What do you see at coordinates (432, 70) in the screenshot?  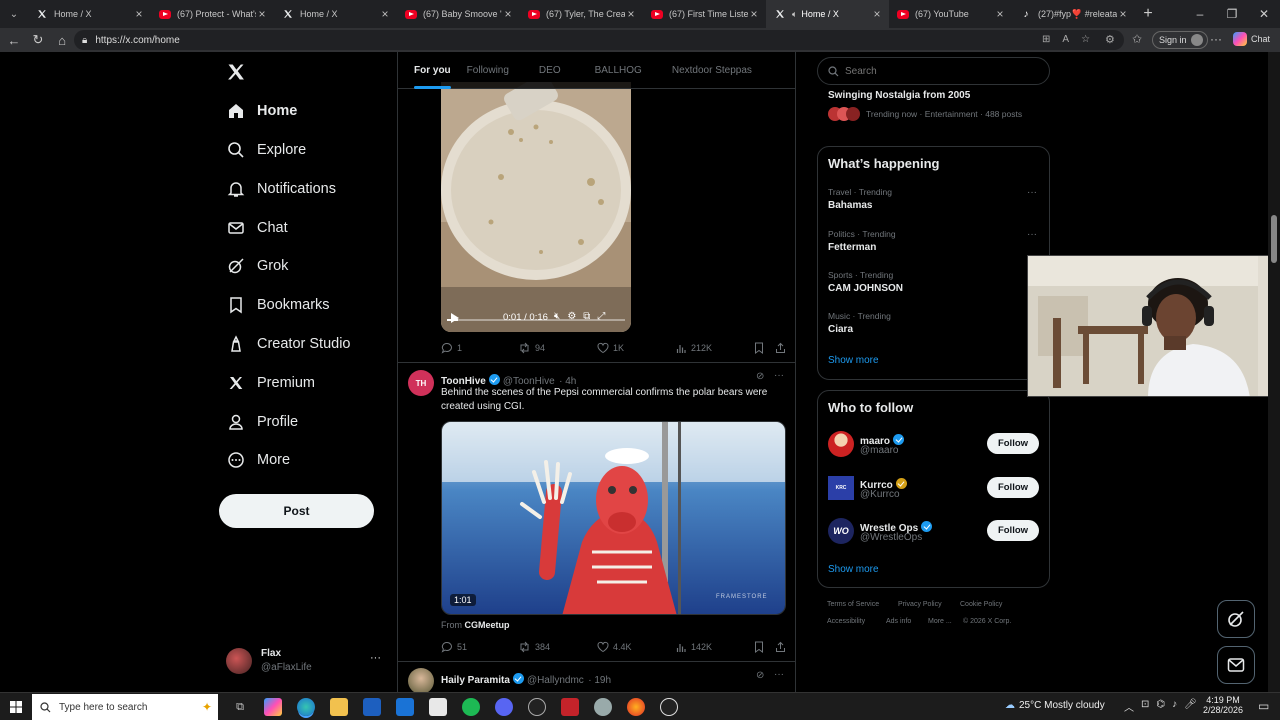 I see `tab-for-you: For you` at bounding box center [432, 70].